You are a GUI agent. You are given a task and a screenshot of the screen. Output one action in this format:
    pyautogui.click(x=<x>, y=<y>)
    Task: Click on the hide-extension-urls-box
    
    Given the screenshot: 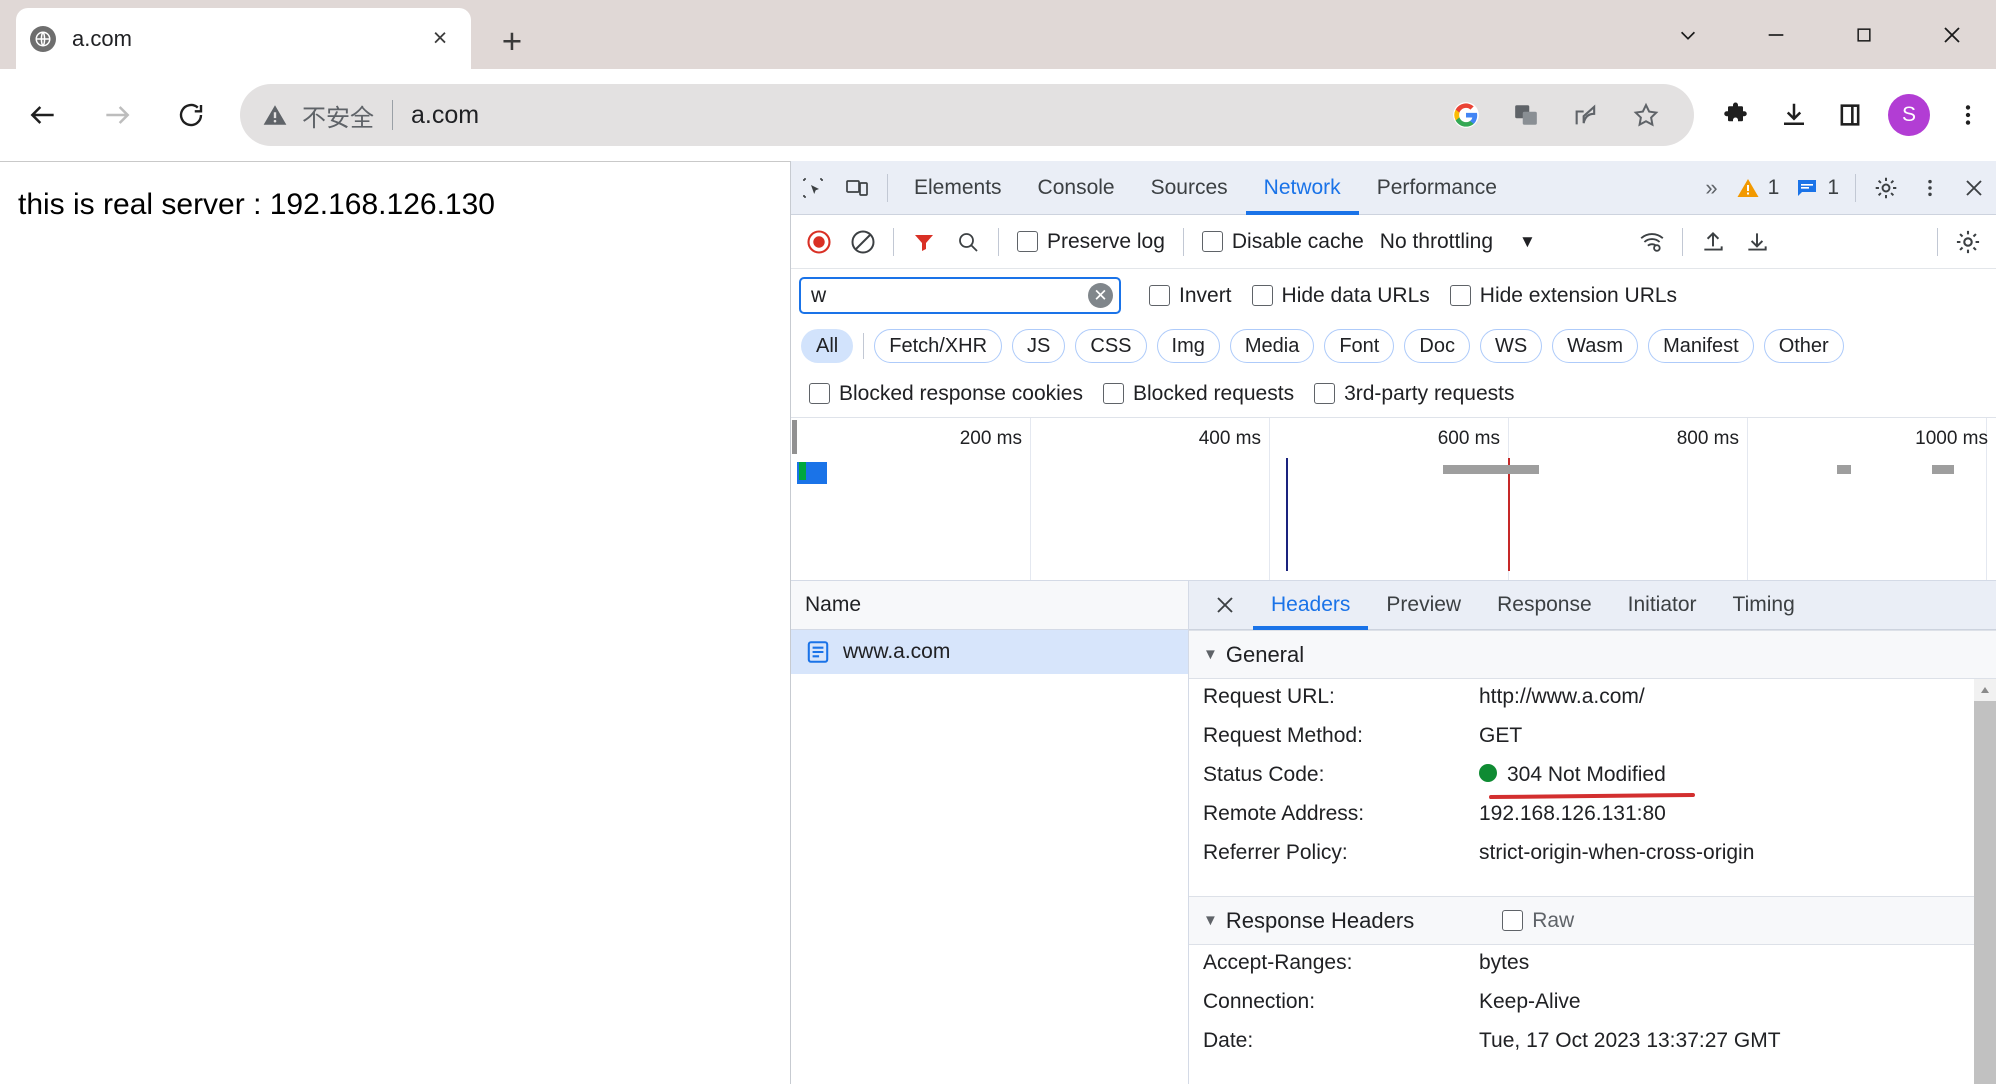 What is the action you would take?
    pyautogui.click(x=1460, y=295)
    